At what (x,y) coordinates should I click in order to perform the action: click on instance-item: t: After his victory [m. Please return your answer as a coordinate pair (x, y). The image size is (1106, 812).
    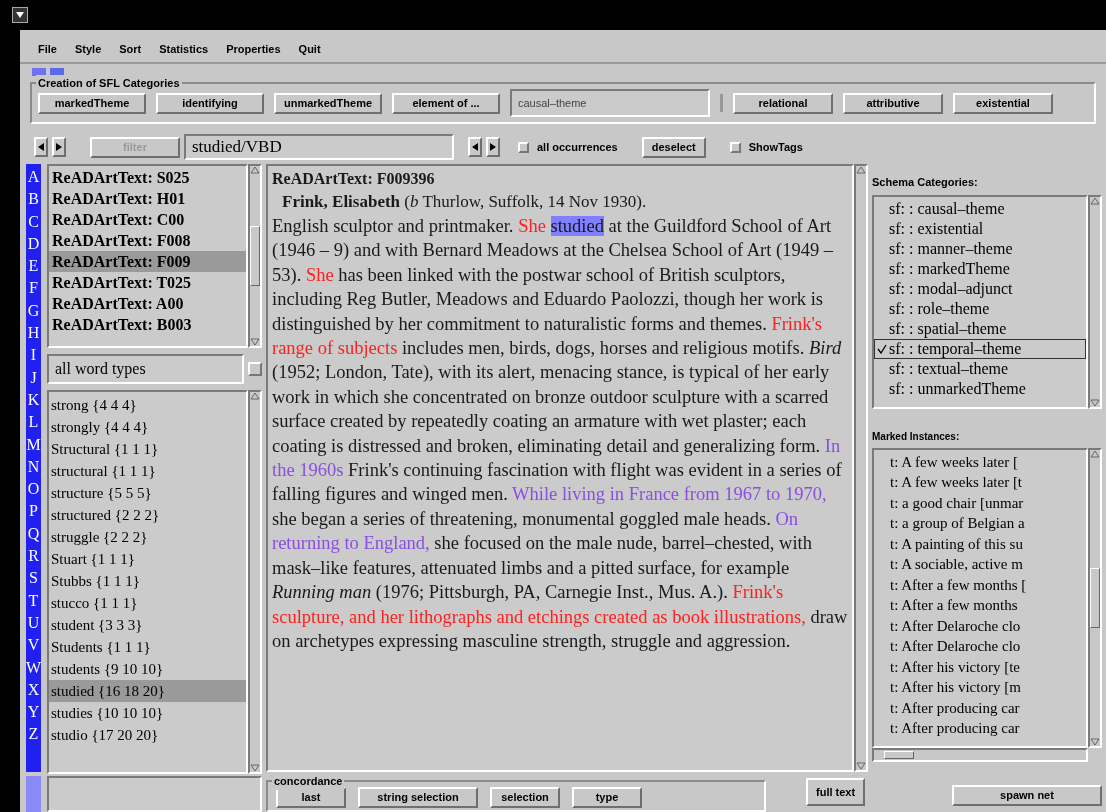
    Looking at the image, I should click on (980, 687).